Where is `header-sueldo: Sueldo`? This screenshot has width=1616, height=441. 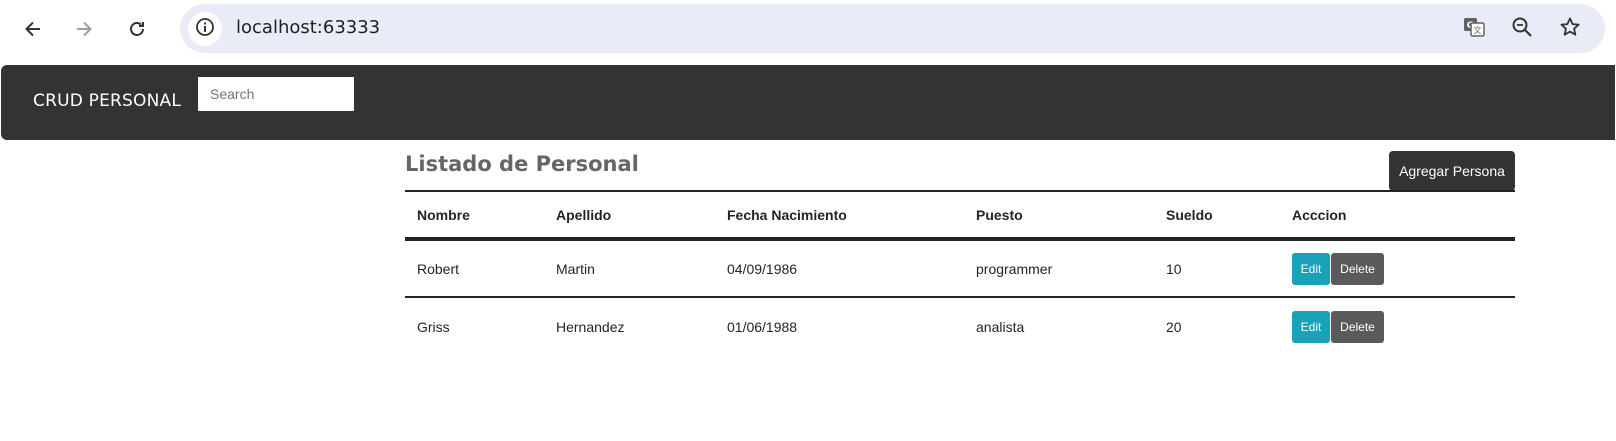
header-sueldo: Sueldo is located at coordinates (1189, 214).